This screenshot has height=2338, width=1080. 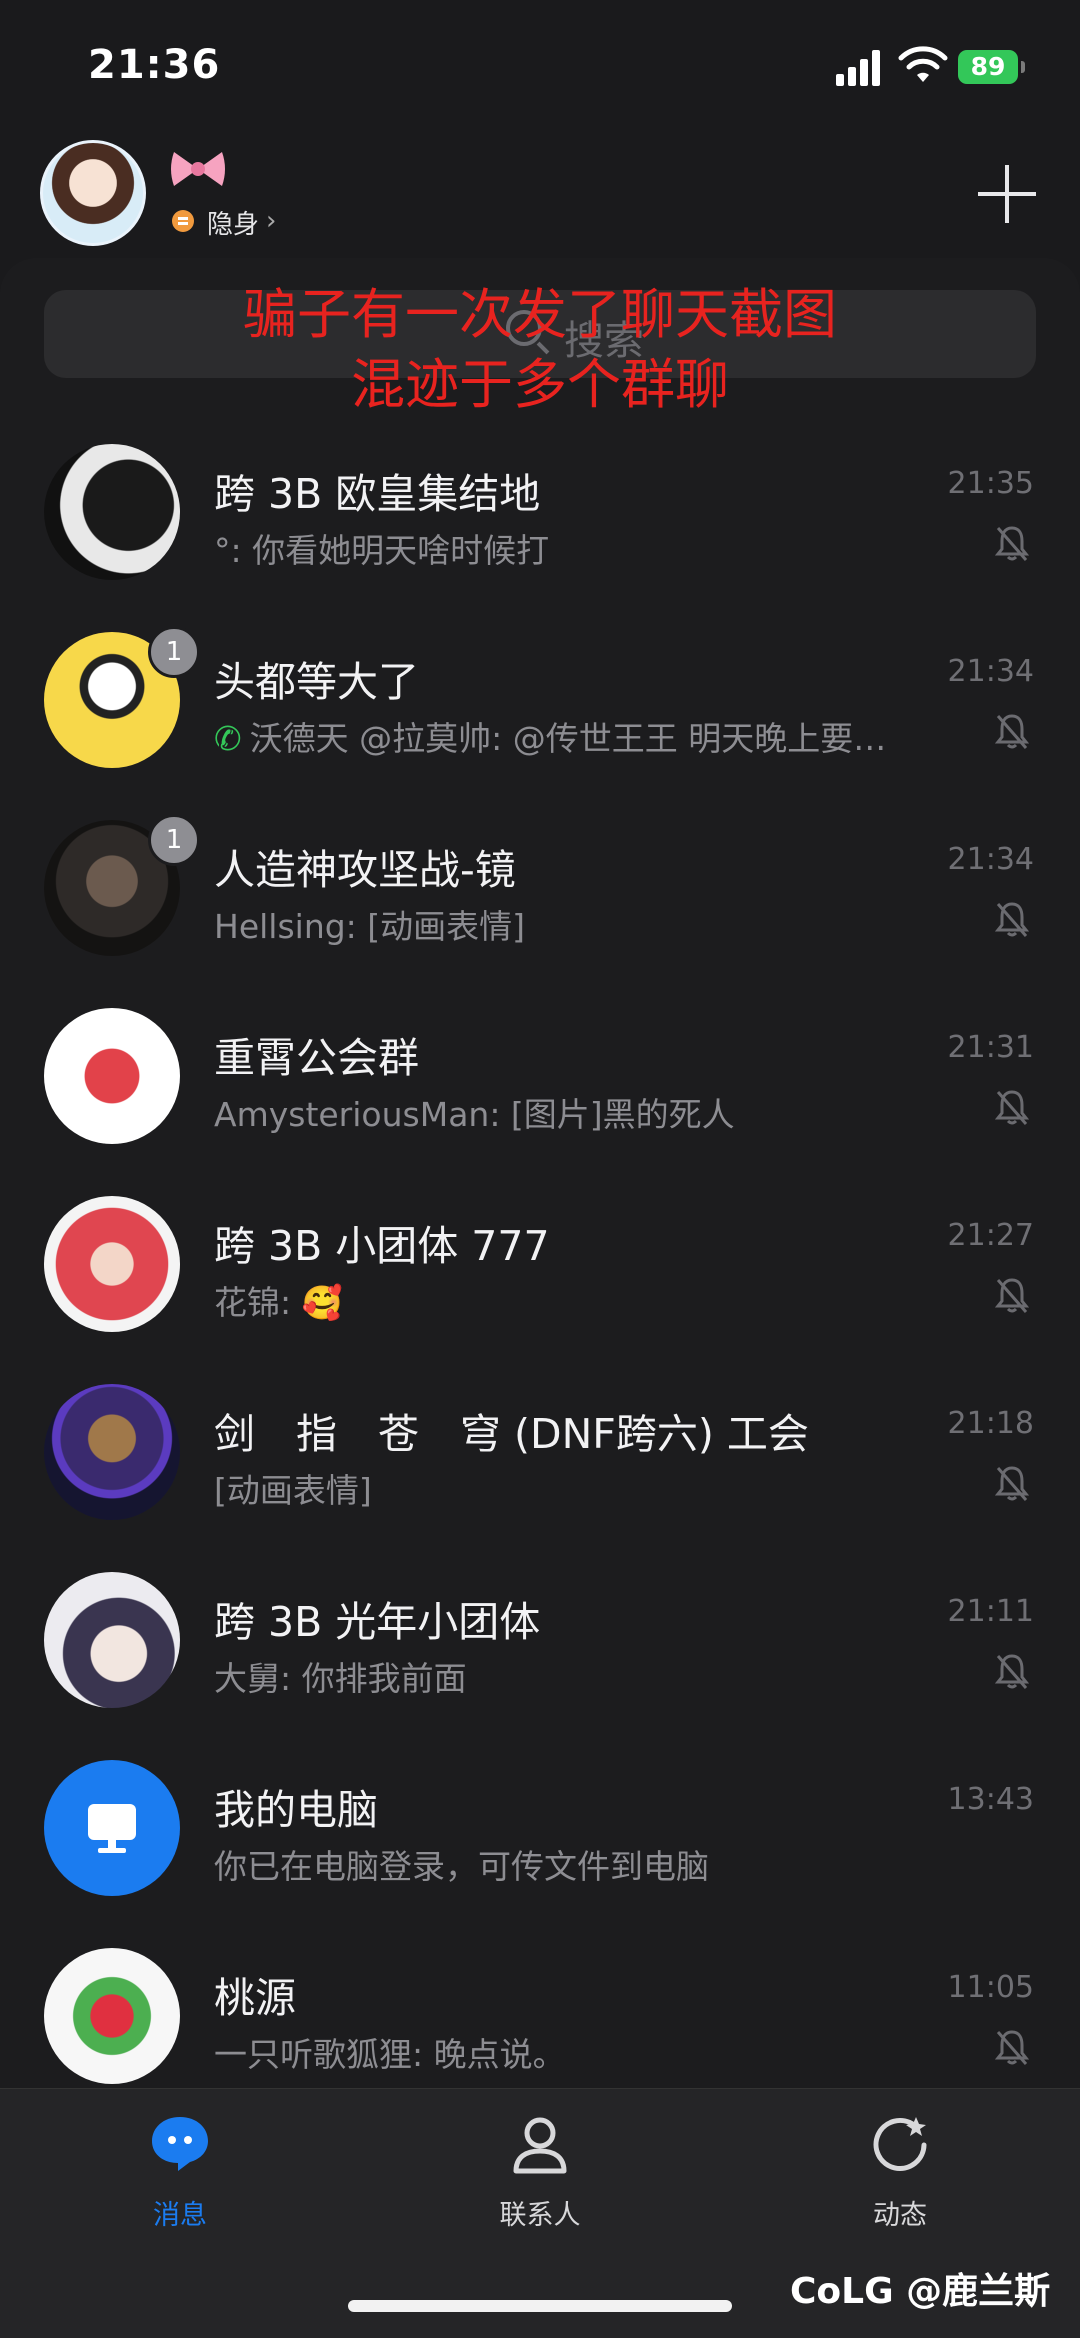 What do you see at coordinates (233, 222) in the screenshot?
I see `online-status-label: 隐身` at bounding box center [233, 222].